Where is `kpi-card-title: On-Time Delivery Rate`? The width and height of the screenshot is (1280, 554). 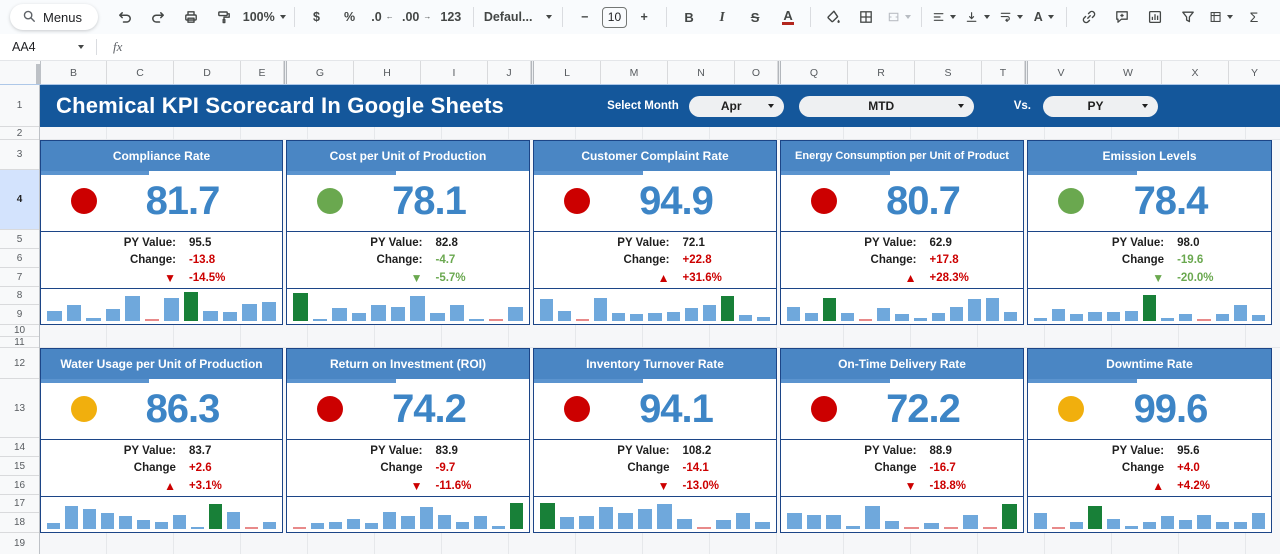 kpi-card-title: On-Time Delivery Rate is located at coordinates (902, 364).